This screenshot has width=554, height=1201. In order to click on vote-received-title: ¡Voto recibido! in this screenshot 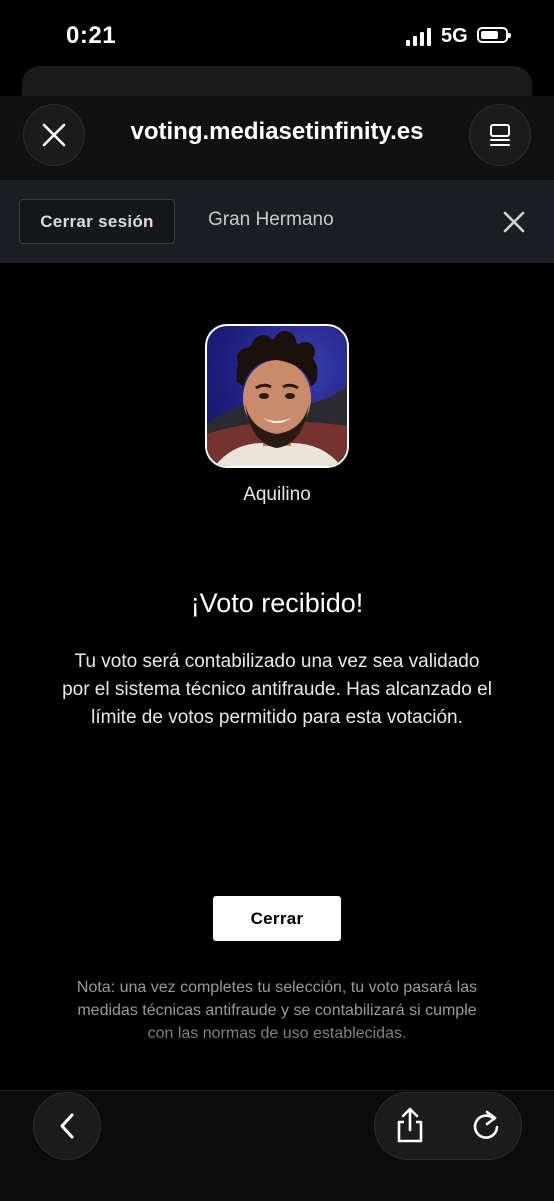, I will do `click(277, 603)`.